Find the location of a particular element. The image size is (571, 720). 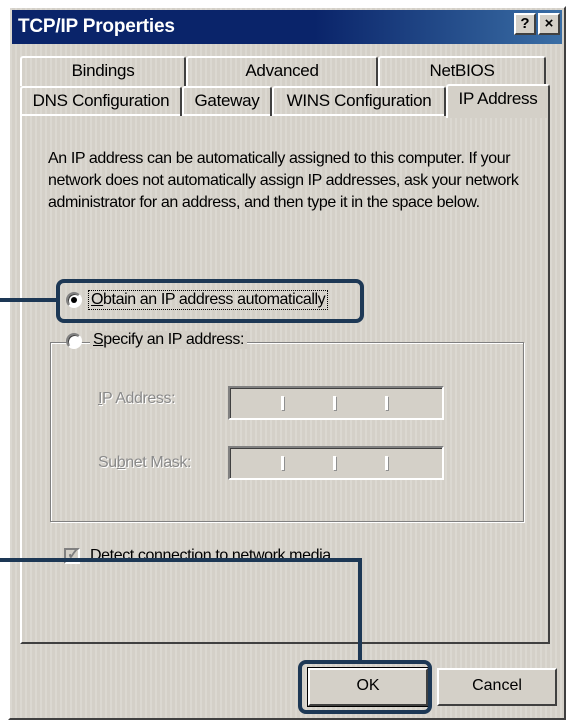

help-button: ? is located at coordinates (525, 24).